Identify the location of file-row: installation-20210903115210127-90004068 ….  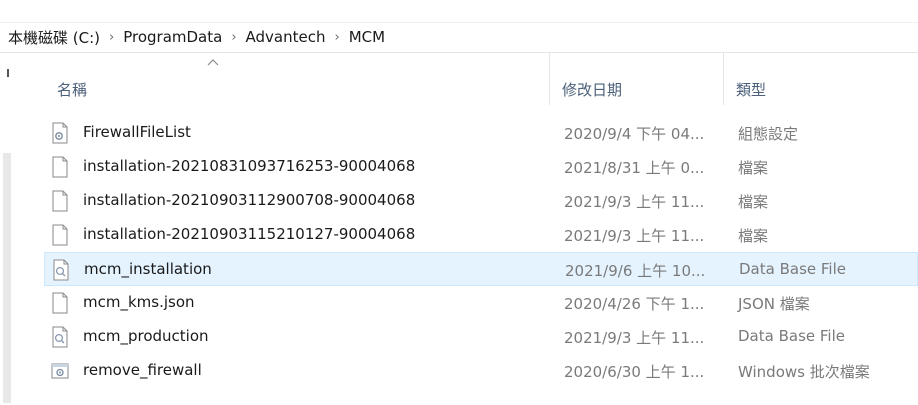
(481, 235).